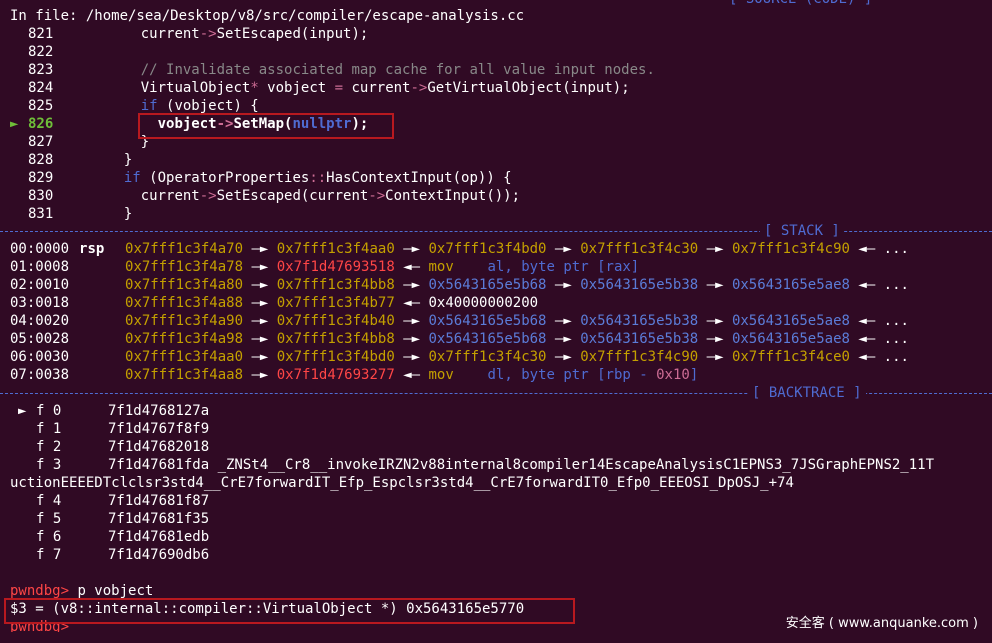 This screenshot has width=992, height=643. What do you see at coordinates (40, 321) in the screenshot?
I see `stack-offset: 04:0020` at bounding box center [40, 321].